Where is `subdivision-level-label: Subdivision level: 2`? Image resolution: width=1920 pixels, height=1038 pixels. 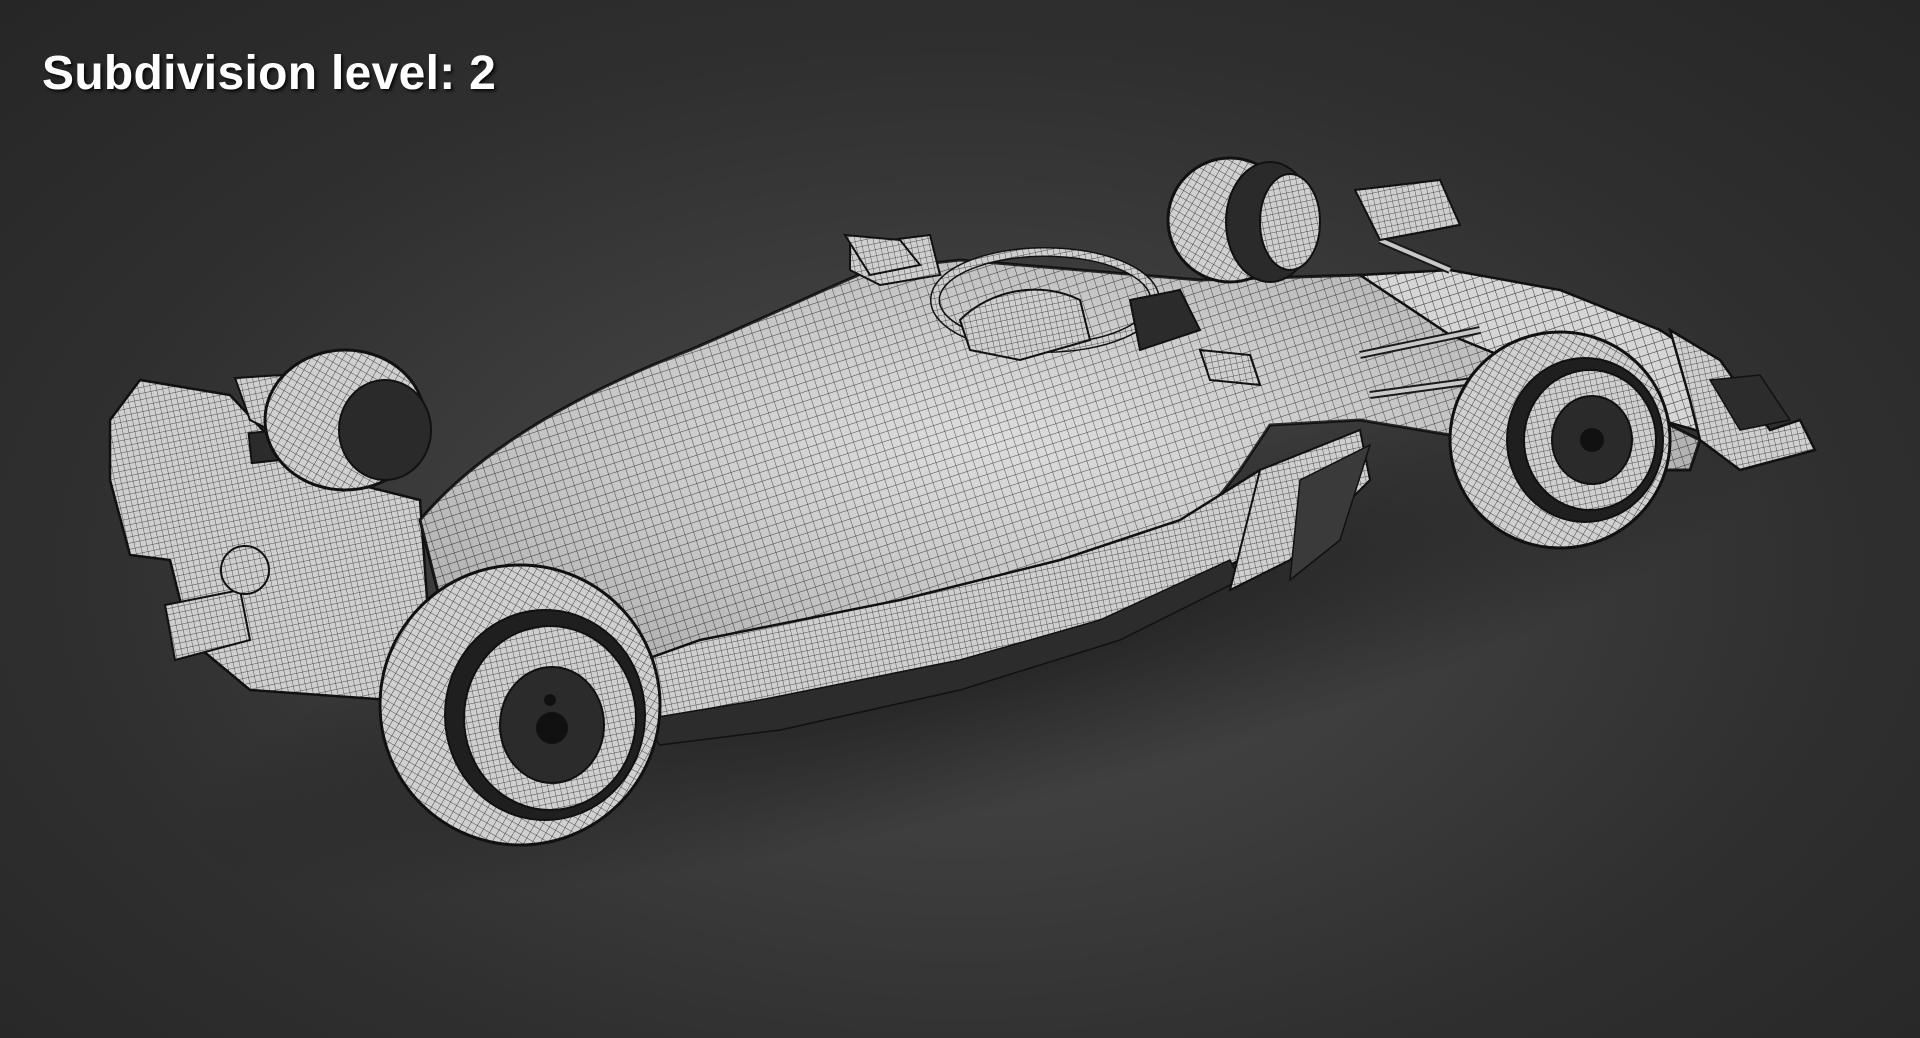
subdivision-level-label: Subdivision level: 2 is located at coordinates (269, 73).